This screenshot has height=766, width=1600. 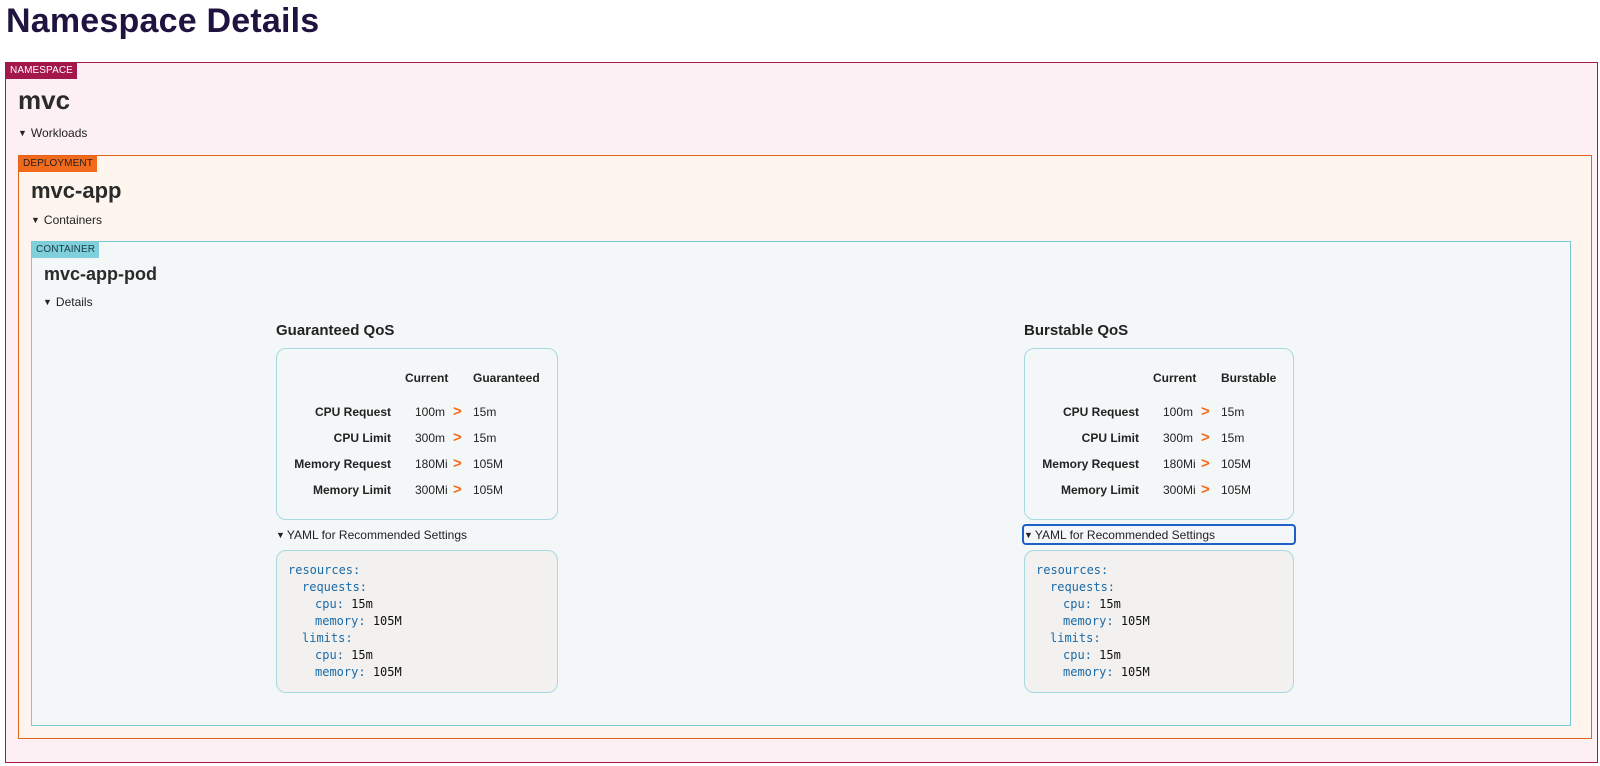 What do you see at coordinates (506, 378) in the screenshot?
I see `column-header-recommended: Guaranteed` at bounding box center [506, 378].